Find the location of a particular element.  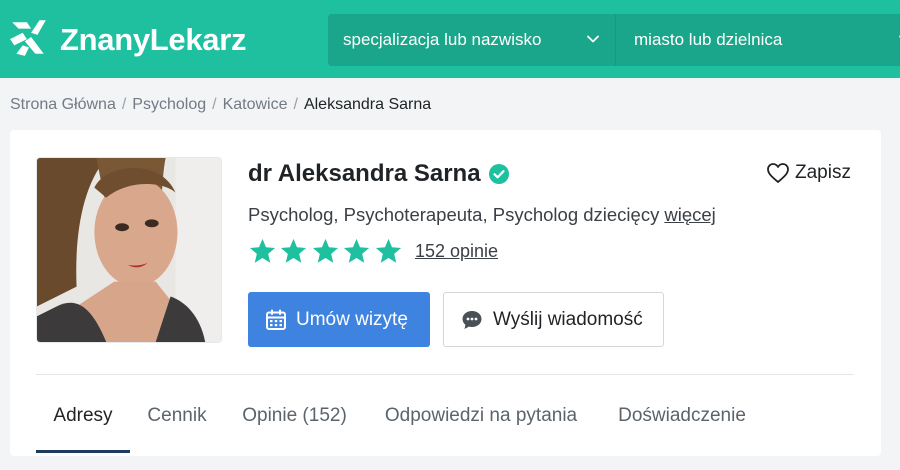

doctor-name: dr Aleksandra Sarna is located at coordinates (364, 173).